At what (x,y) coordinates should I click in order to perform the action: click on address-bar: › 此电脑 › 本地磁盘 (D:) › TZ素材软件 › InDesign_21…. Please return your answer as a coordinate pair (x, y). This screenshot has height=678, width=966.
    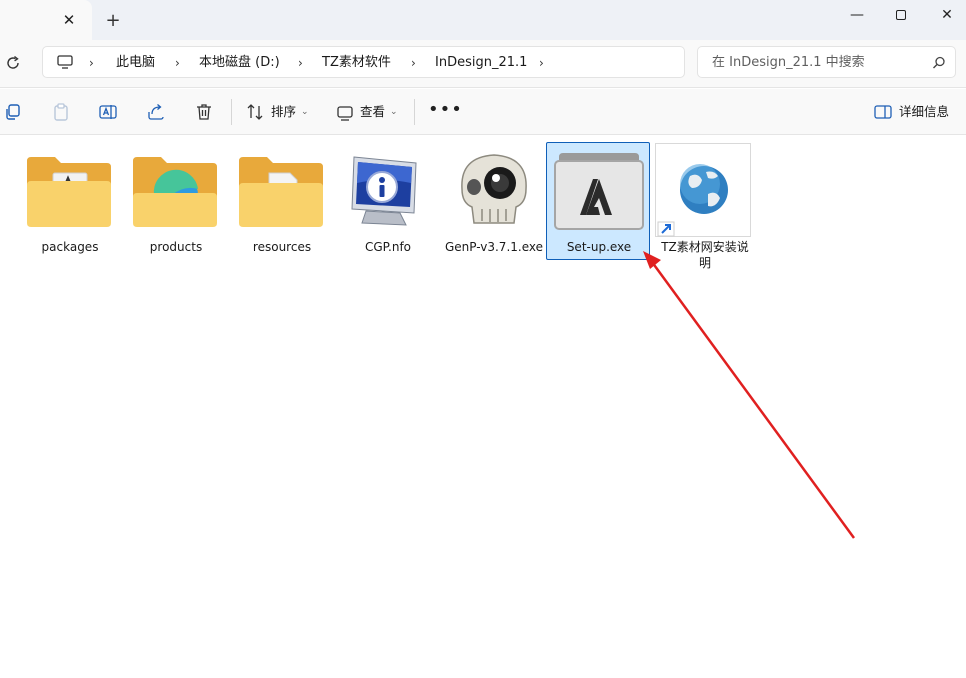
    Looking at the image, I should click on (363, 62).